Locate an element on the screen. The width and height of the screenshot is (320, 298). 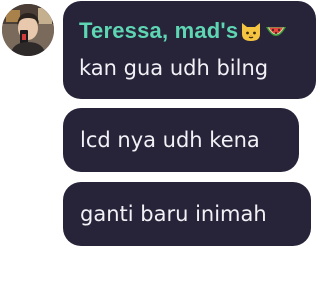
sender-name-row: Teressa, mad's is located at coordinates (190, 31).